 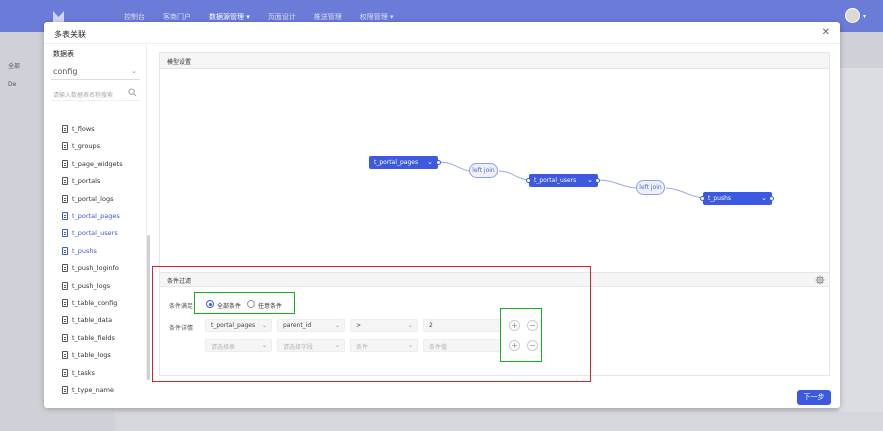 What do you see at coordinates (177, 17) in the screenshot?
I see `nav-item-portal: 客商门户` at bounding box center [177, 17].